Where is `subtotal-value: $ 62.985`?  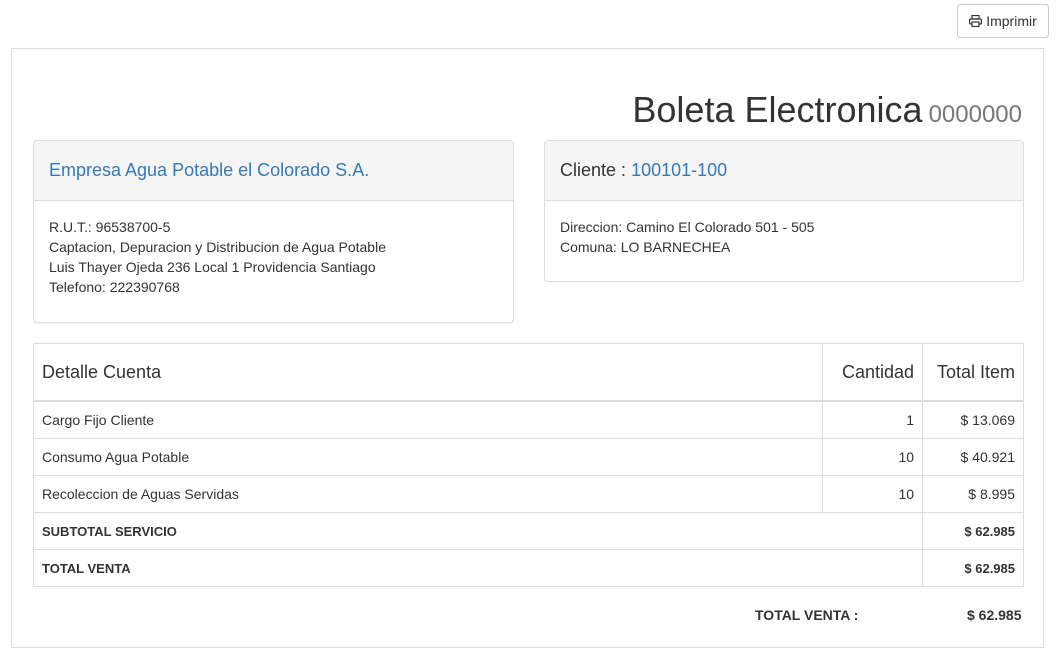
subtotal-value: $ 62.985 is located at coordinates (973, 531).